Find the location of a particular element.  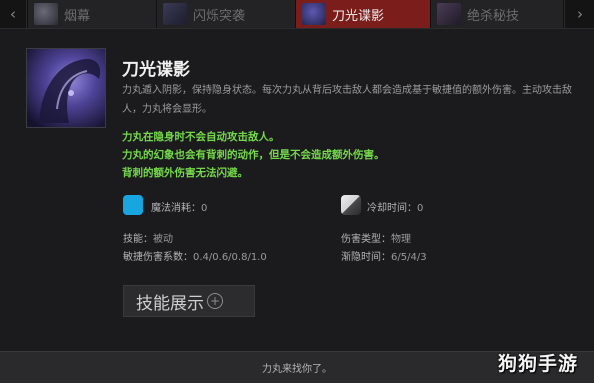

tab-label: 烟幕 is located at coordinates (77, 16).